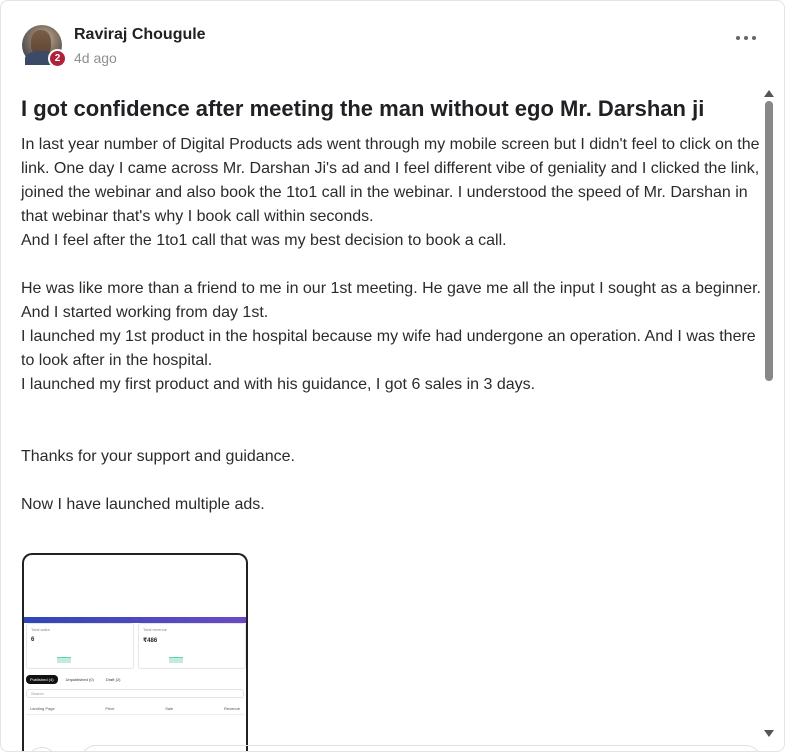  I want to click on column-header: Revenue, so click(231, 708).